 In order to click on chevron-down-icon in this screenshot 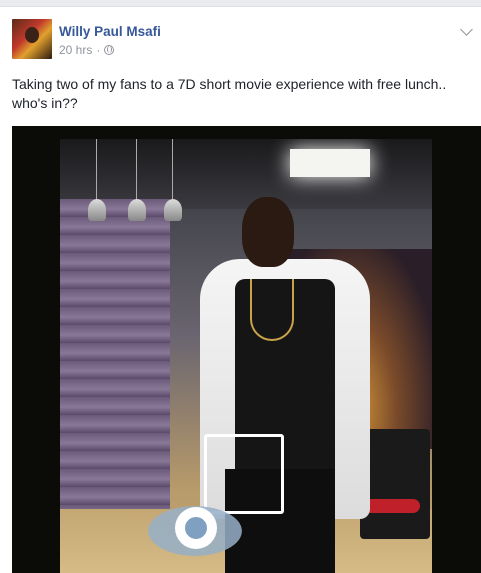, I will do `click(466, 29)`.